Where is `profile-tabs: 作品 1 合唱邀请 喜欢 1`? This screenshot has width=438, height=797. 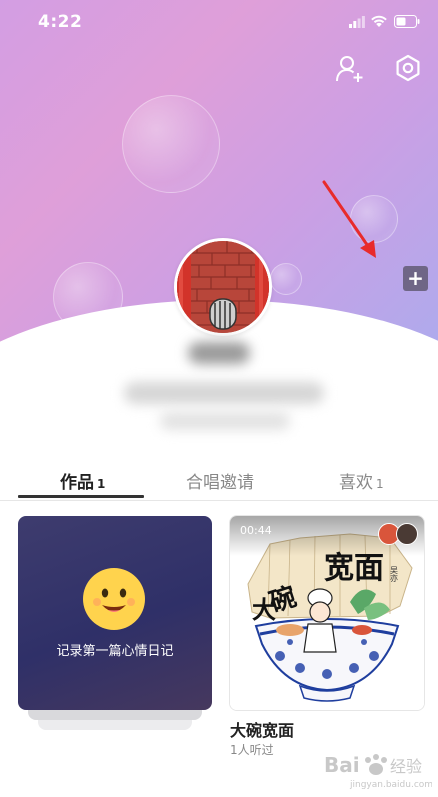 profile-tabs: 作品 1 合唱邀请 喜欢 1 is located at coordinates (219, 479).